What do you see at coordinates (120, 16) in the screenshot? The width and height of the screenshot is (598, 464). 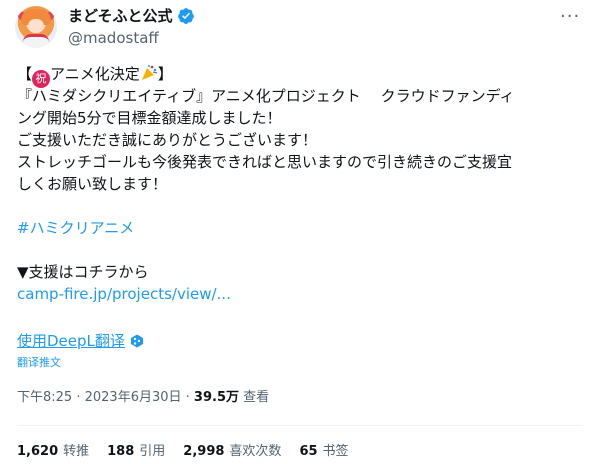 I see `display-name: まどそふと公式` at bounding box center [120, 16].